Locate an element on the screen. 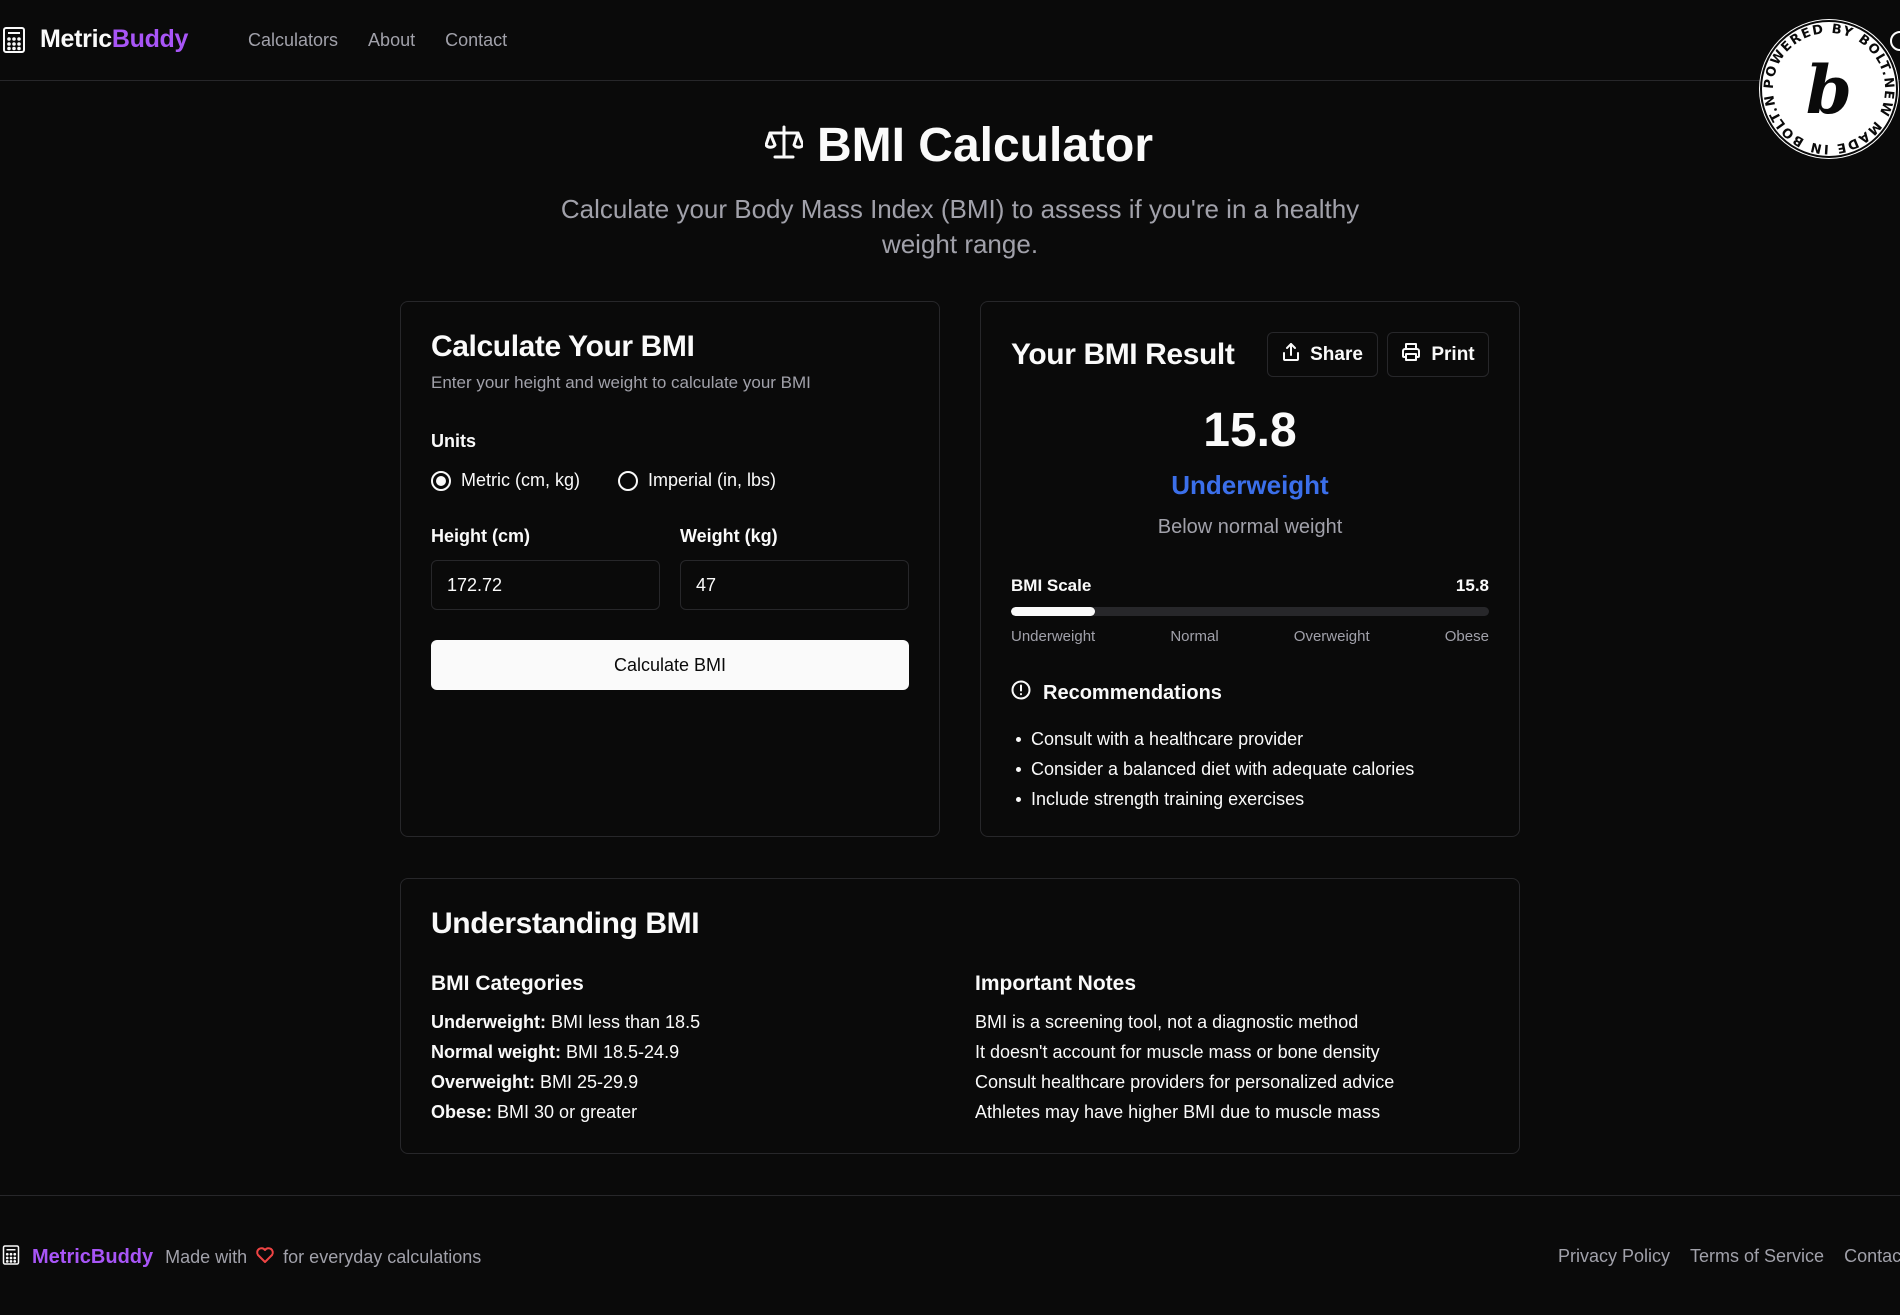 This screenshot has height=1315, width=1900. footer-tagline: for everyday calculations is located at coordinates (382, 1257).